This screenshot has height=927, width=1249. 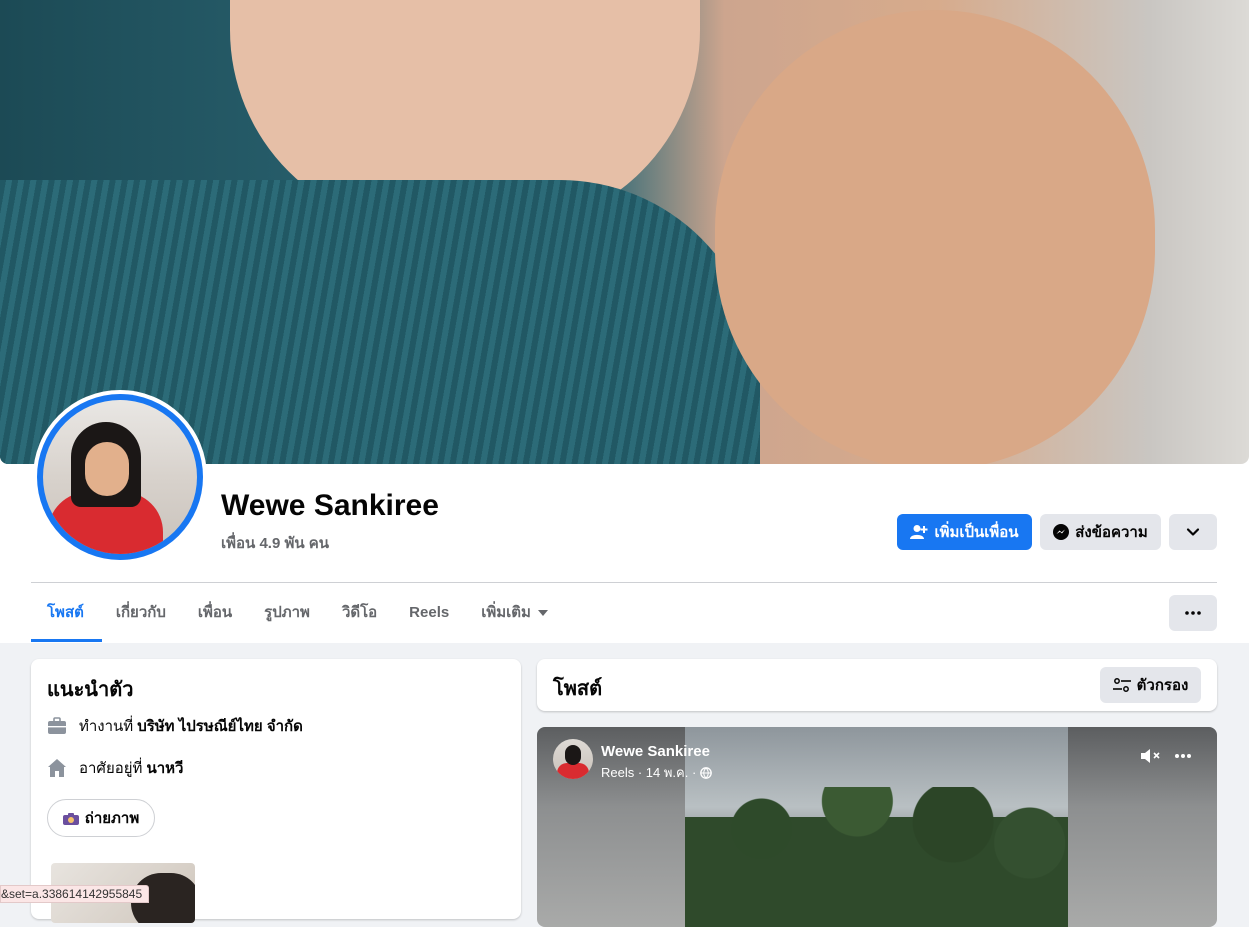 I want to click on profile-options-button, so click(x=1193, y=613).